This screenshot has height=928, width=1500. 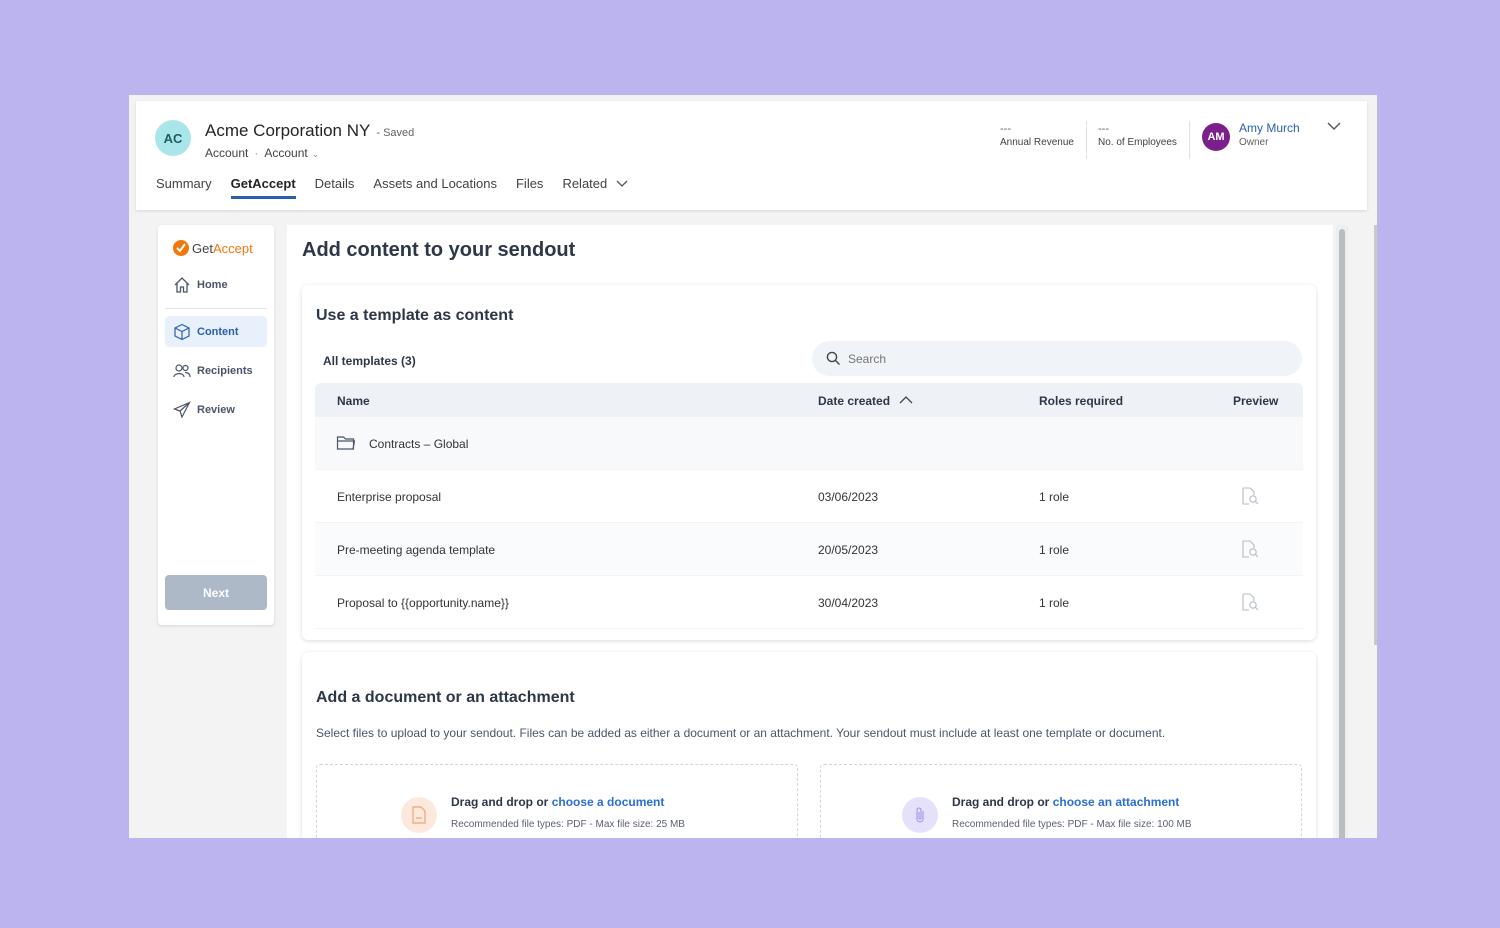 What do you see at coordinates (920, 815) in the screenshot?
I see `paperclip-icon` at bounding box center [920, 815].